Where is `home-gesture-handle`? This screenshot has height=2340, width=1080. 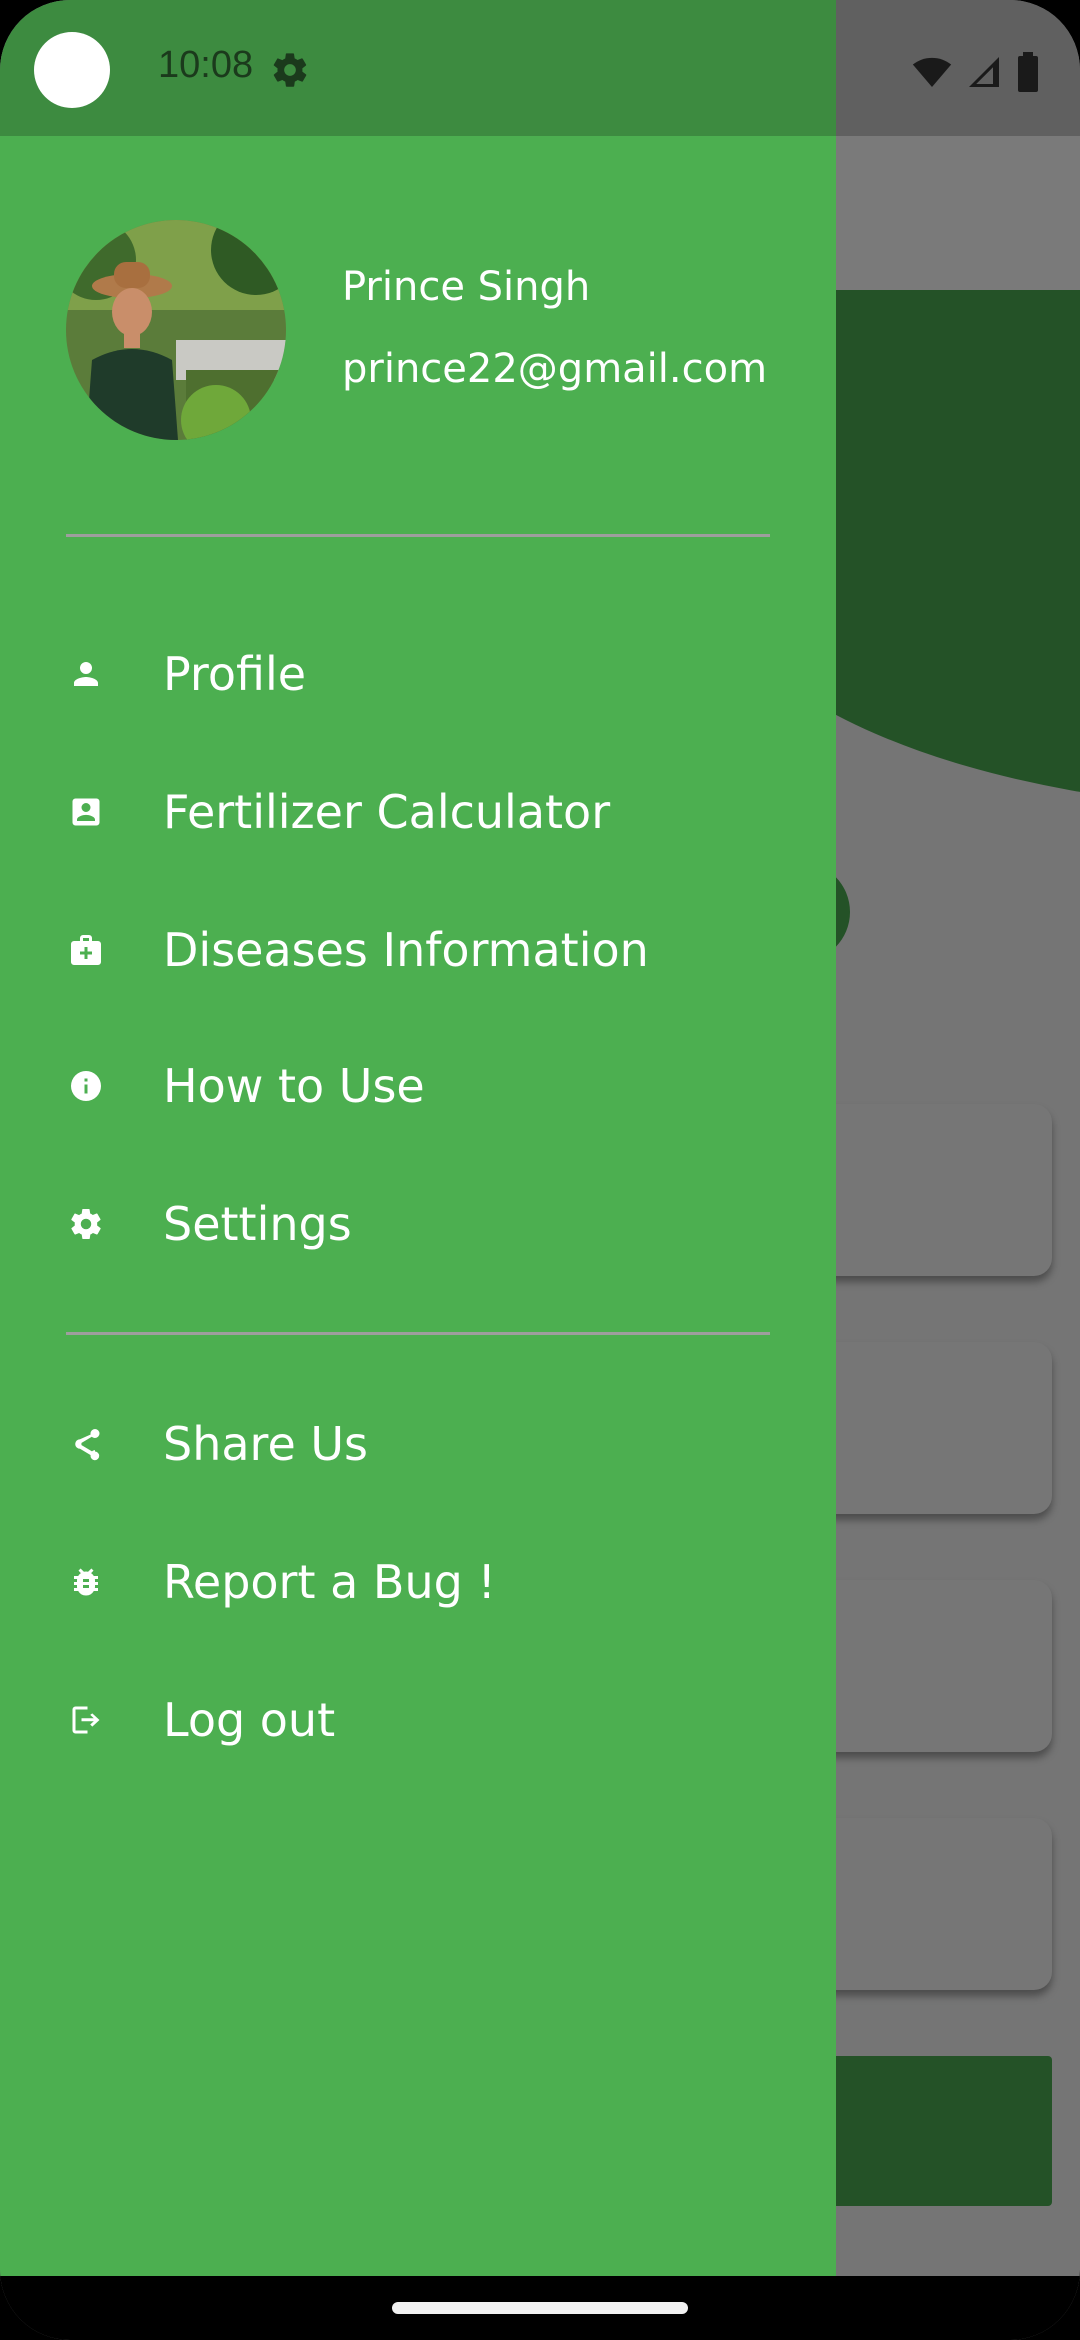 home-gesture-handle is located at coordinates (540, 2308).